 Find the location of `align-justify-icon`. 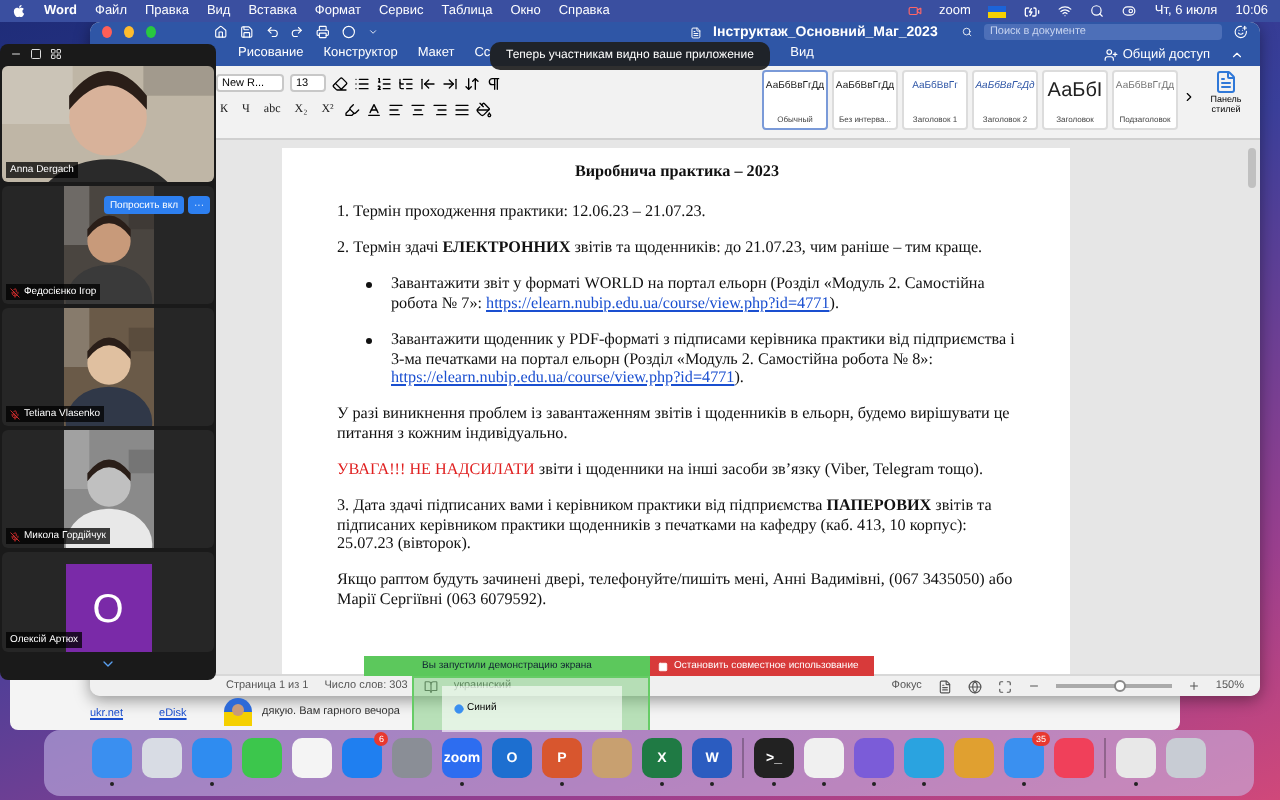

align-justify-icon is located at coordinates (461, 109).